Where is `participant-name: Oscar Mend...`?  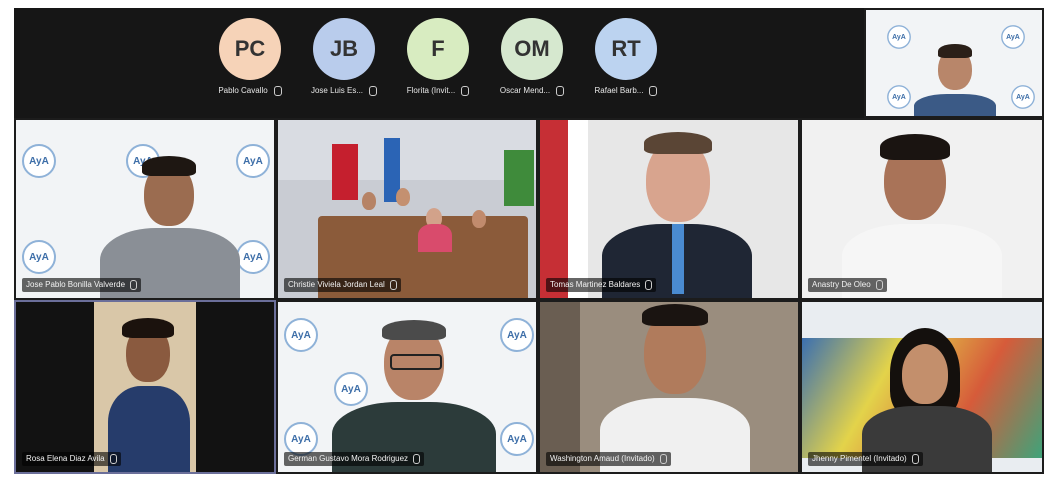
participant-name: Oscar Mend... is located at coordinates (525, 91).